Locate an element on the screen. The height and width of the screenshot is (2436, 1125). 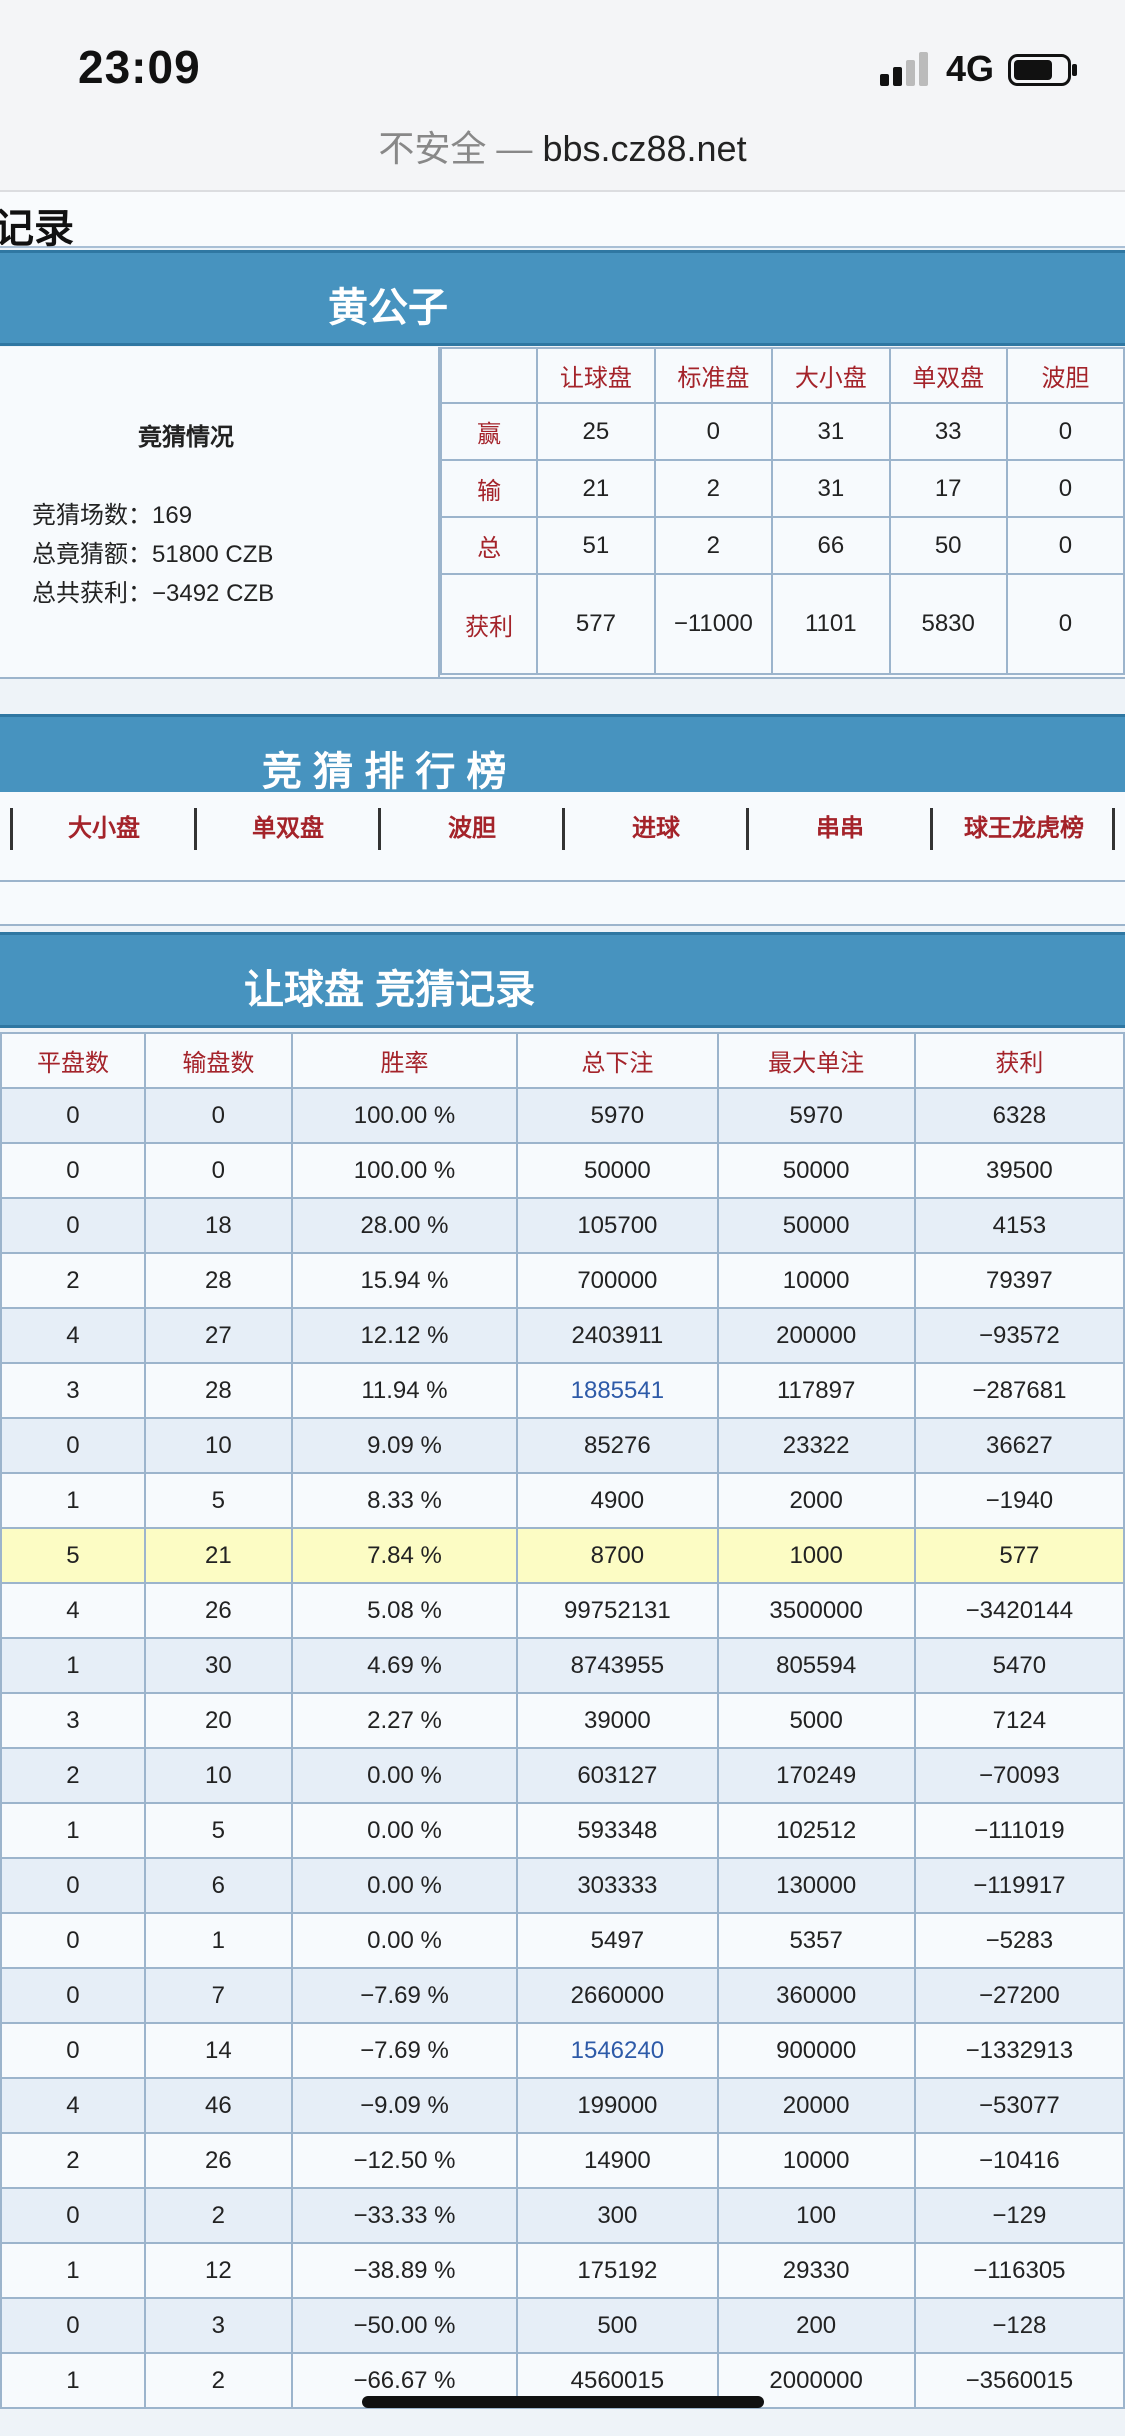
table-cell: 50000 is located at coordinates (816, 1170).